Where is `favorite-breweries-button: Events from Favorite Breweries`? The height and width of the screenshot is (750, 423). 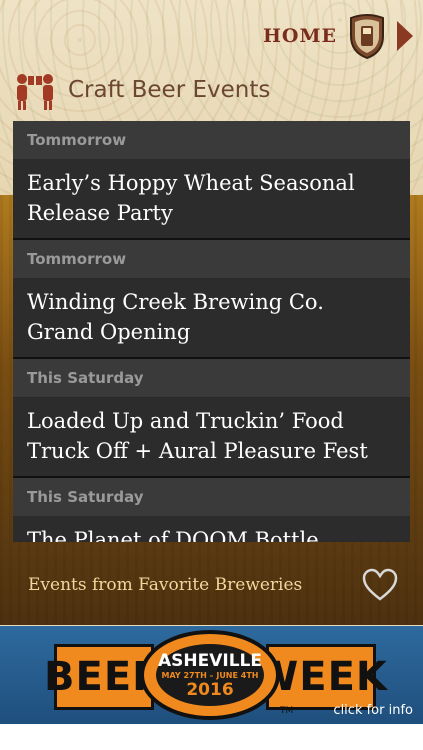 favorite-breweries-button: Events from Favorite Breweries is located at coordinates (211, 585).